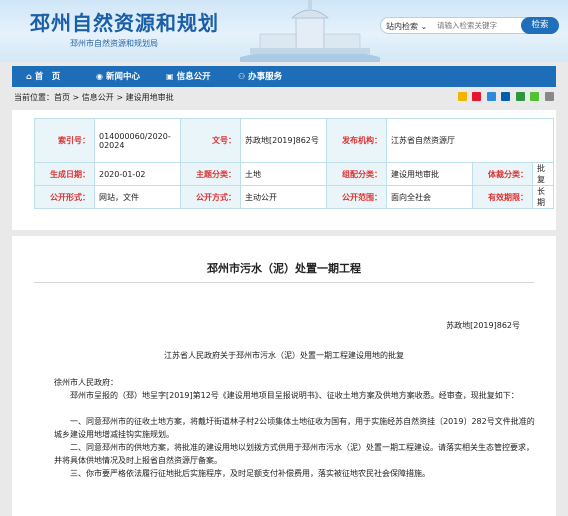 This screenshot has height=516, width=568. I want to click on docno-label: 文号：, so click(210, 140).